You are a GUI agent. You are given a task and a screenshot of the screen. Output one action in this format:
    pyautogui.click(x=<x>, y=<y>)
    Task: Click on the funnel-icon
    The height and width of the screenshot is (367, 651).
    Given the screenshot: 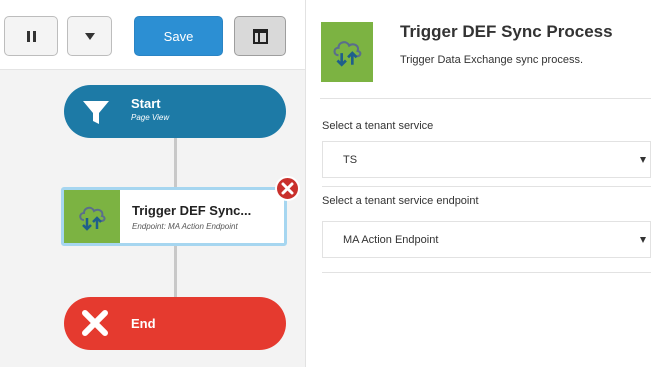 What is the action you would take?
    pyautogui.click(x=96, y=112)
    